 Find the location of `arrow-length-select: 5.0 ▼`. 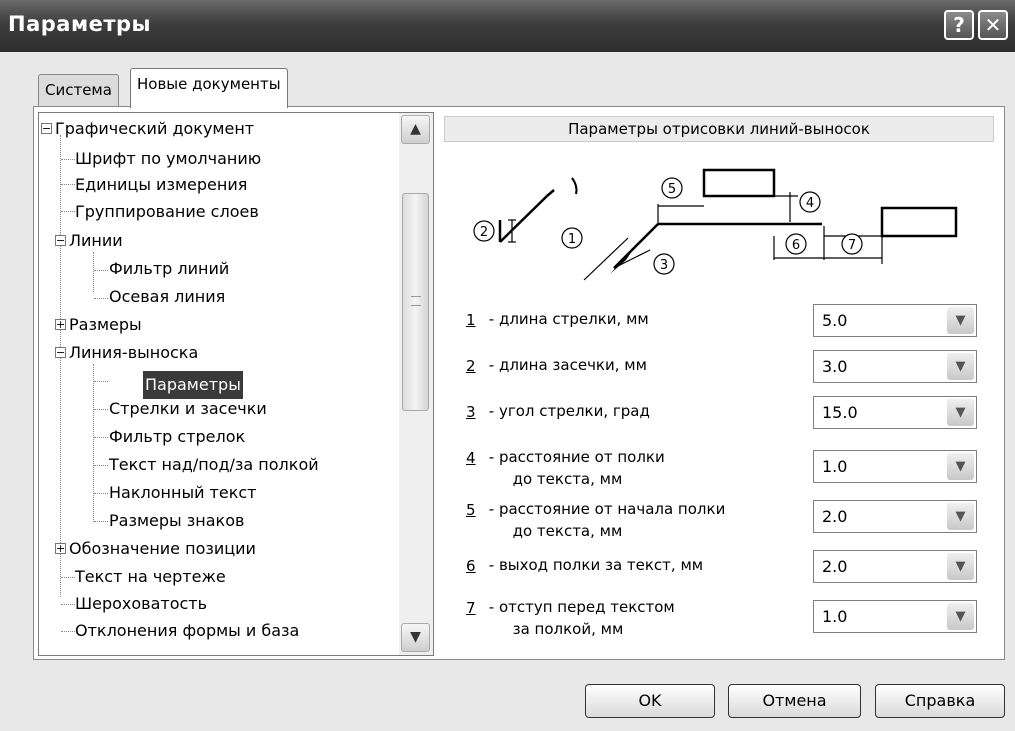

arrow-length-select: 5.0 ▼ is located at coordinates (895, 320).